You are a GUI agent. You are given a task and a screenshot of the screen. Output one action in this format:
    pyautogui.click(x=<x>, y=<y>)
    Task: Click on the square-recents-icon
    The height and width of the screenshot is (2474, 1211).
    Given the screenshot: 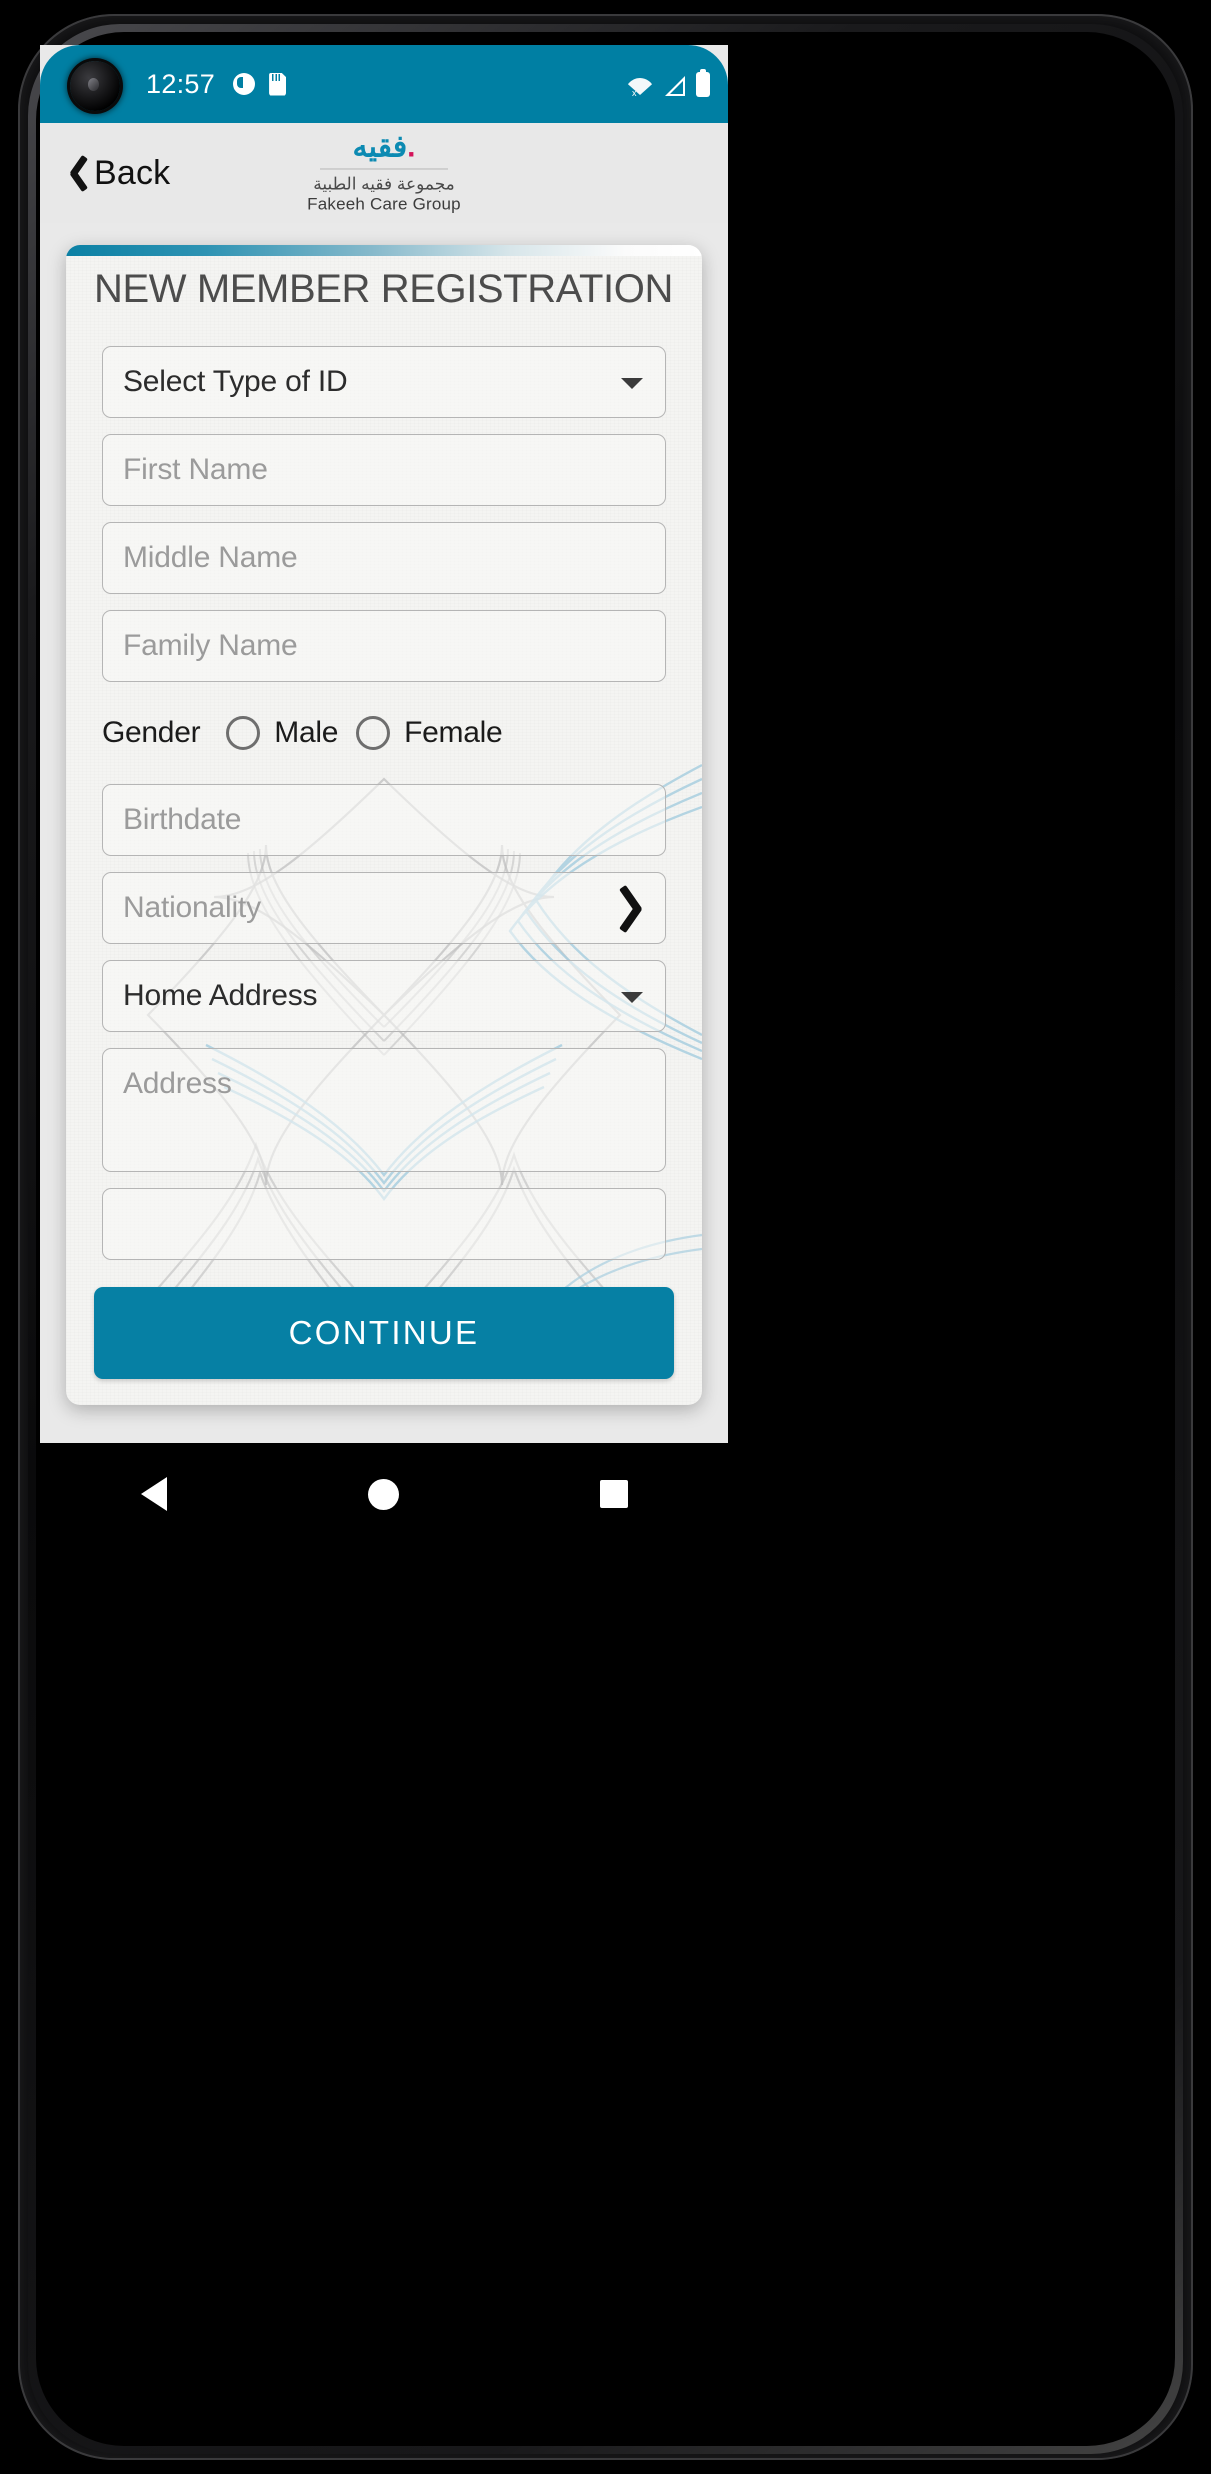 What is the action you would take?
    pyautogui.click(x=613, y=1494)
    